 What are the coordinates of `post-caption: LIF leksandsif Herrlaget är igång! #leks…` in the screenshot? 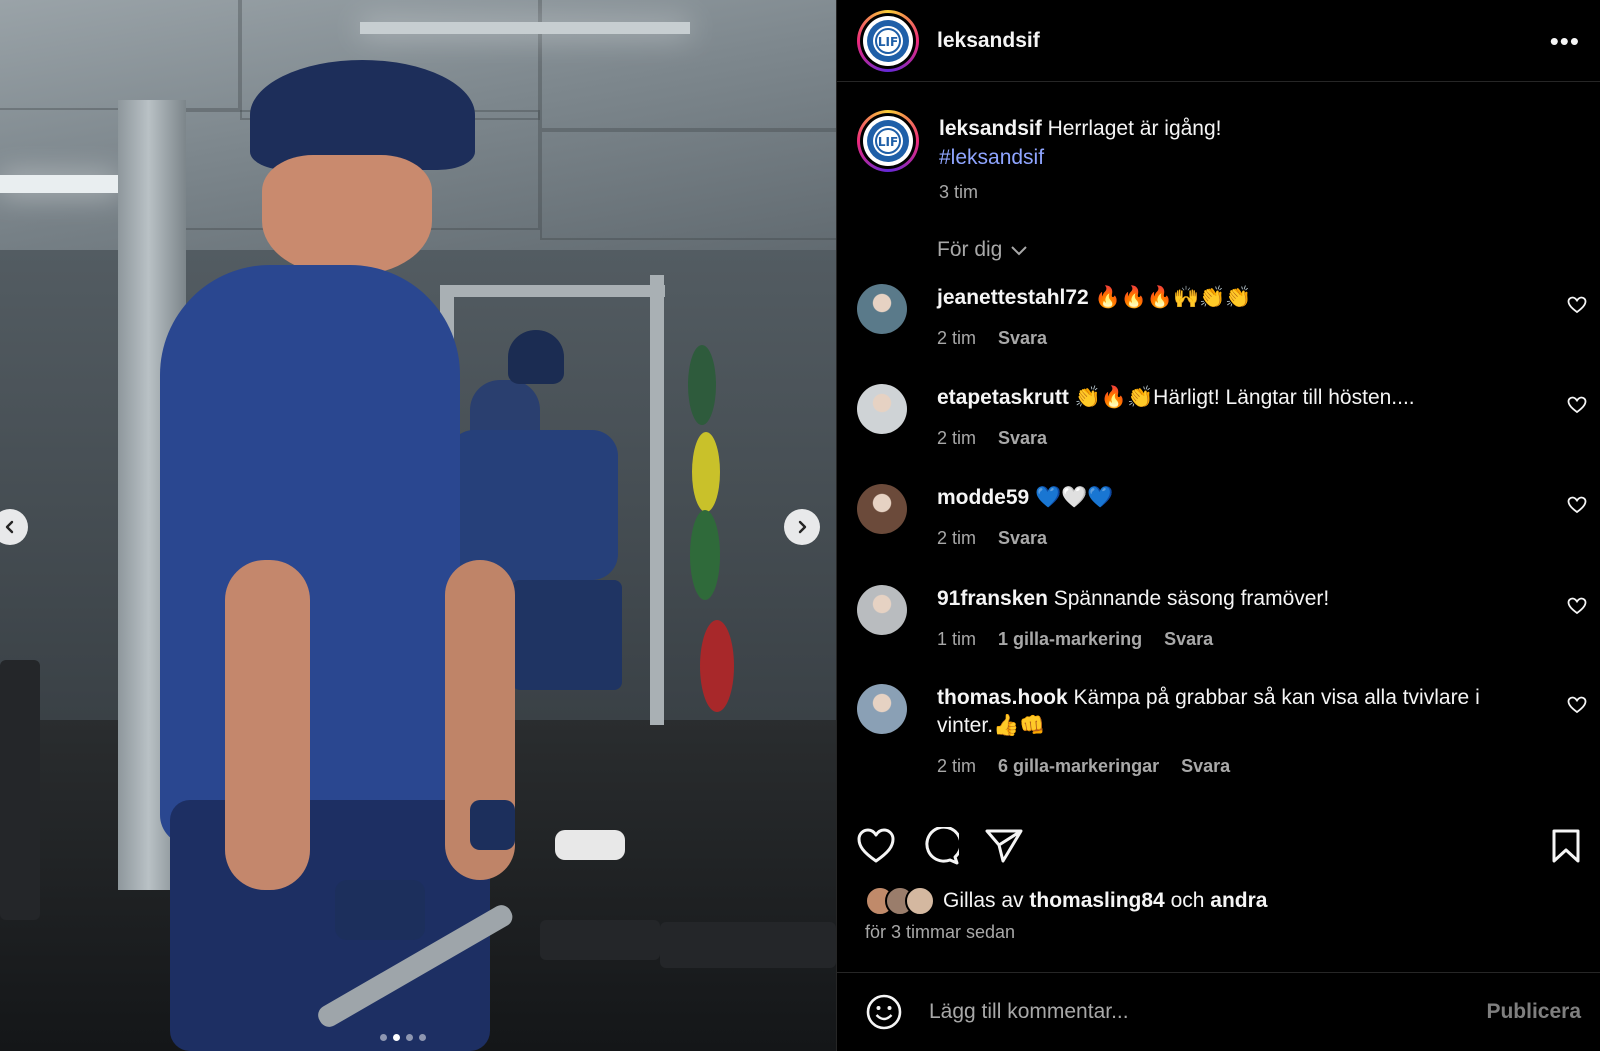 It's located at (1039, 158).